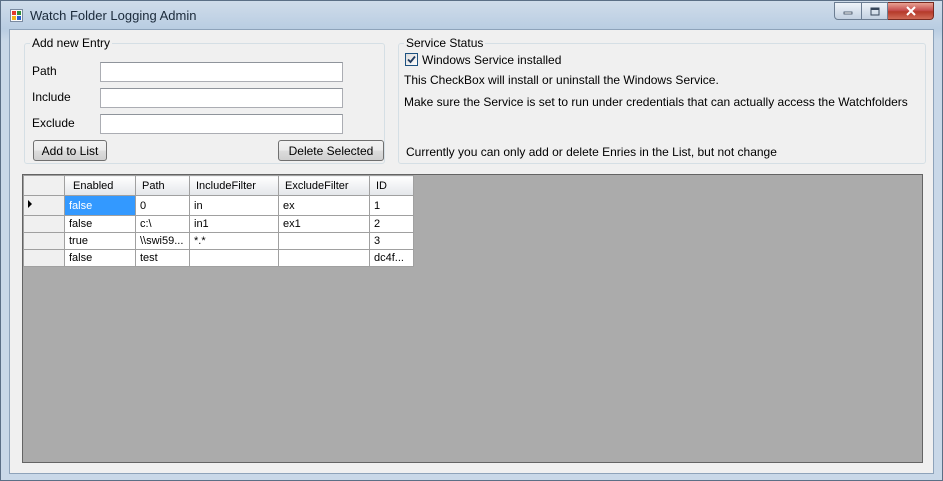 This screenshot has width=943, height=481. I want to click on close-icon, so click(910, 11).